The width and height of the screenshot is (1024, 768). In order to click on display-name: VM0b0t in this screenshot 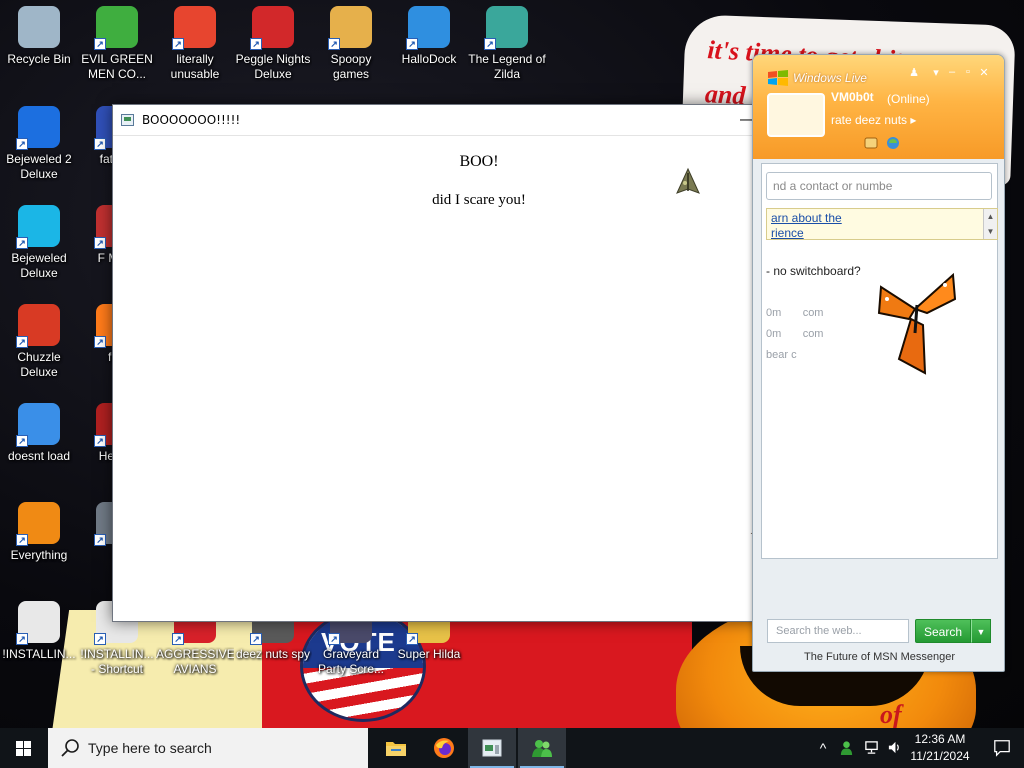, I will do `click(852, 97)`.